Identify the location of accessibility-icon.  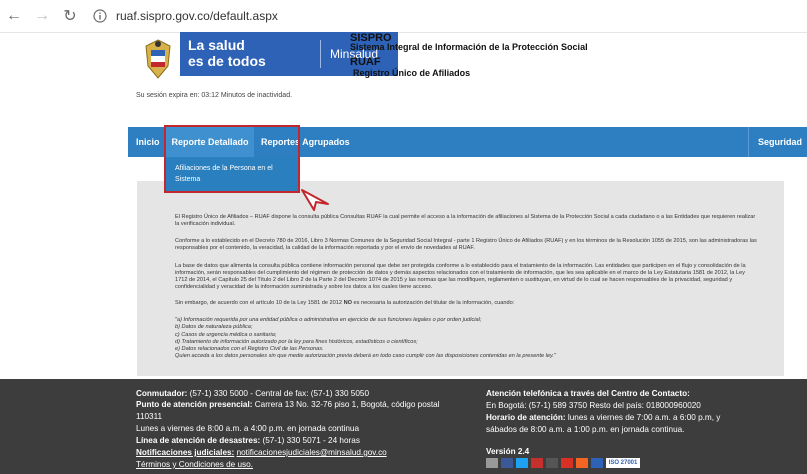
(597, 463).